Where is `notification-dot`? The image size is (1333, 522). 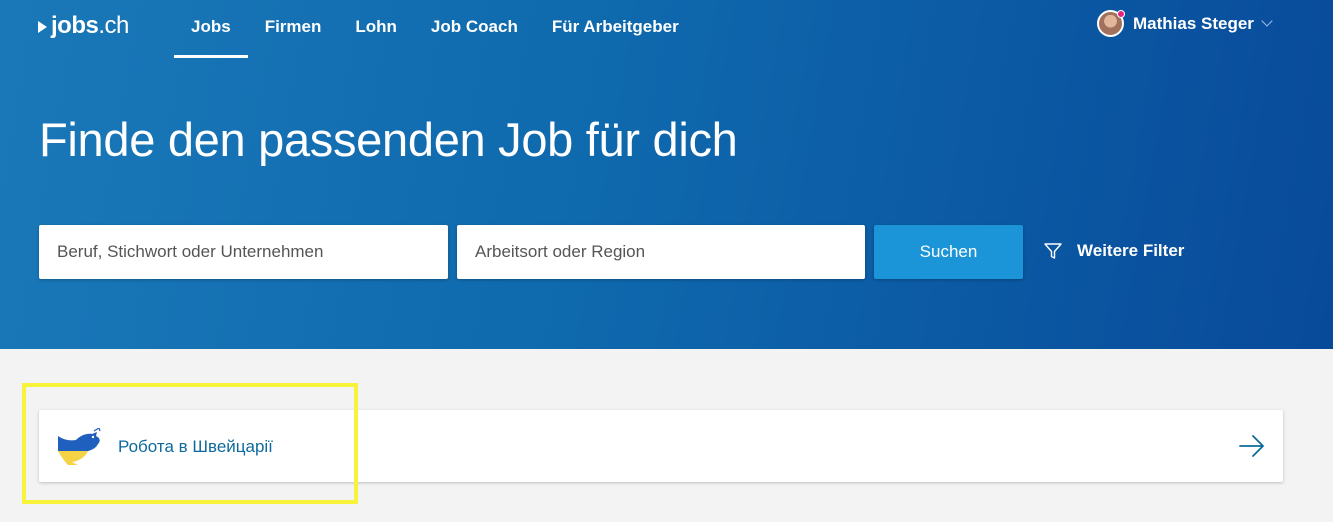
notification-dot is located at coordinates (1121, 14).